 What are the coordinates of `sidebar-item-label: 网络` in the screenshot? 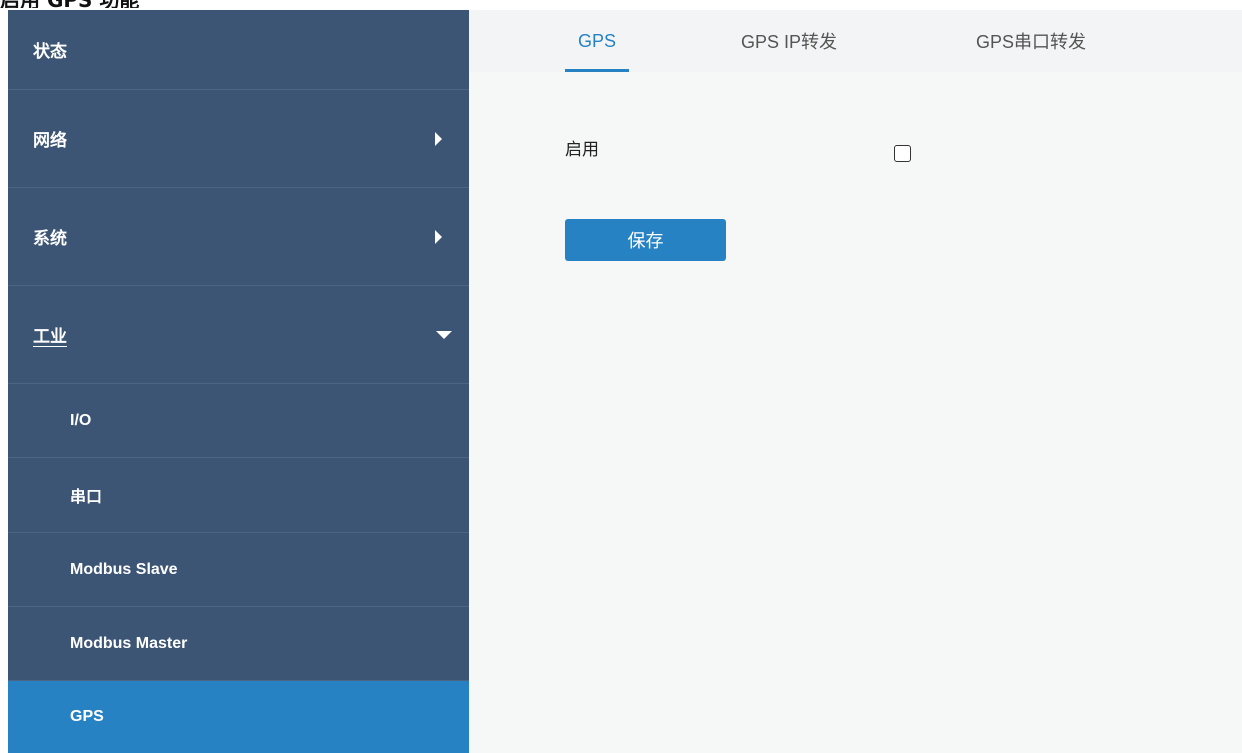 It's located at (50, 140).